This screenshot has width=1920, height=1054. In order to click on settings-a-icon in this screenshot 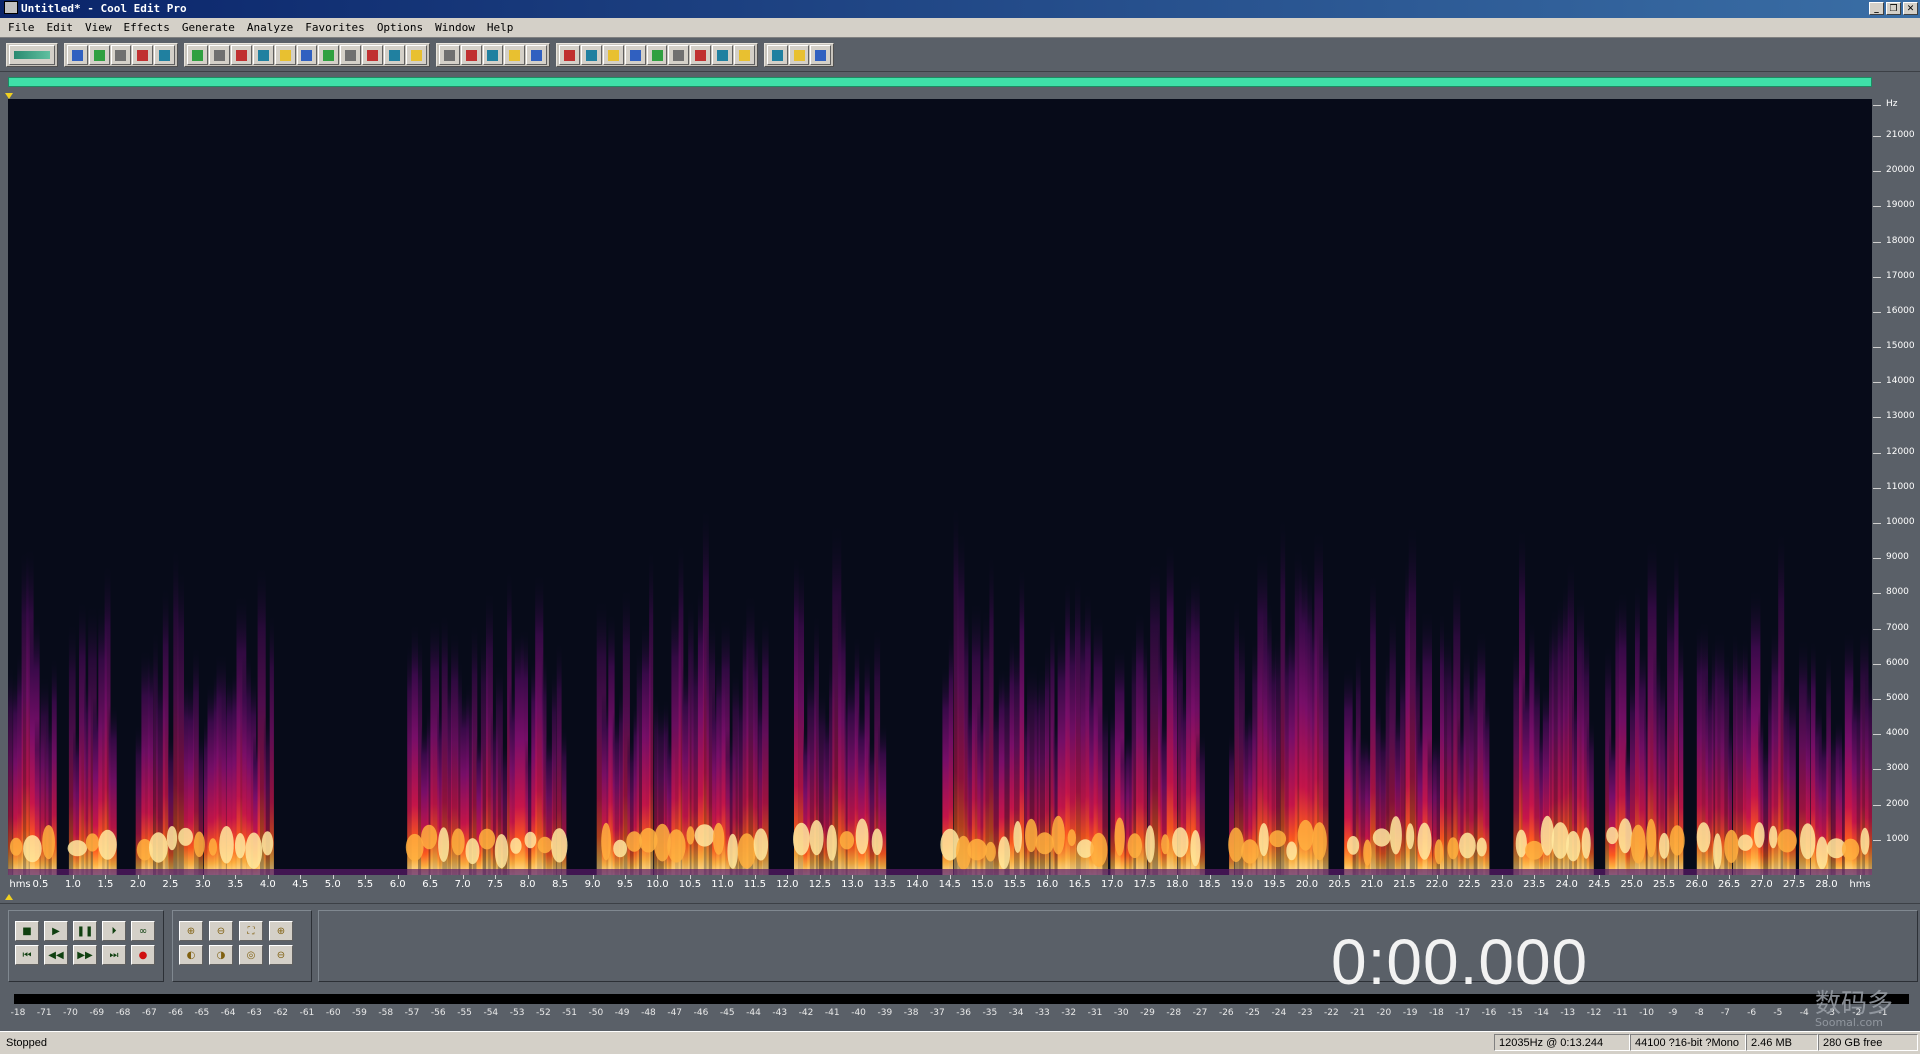, I will do `click(493, 55)`.